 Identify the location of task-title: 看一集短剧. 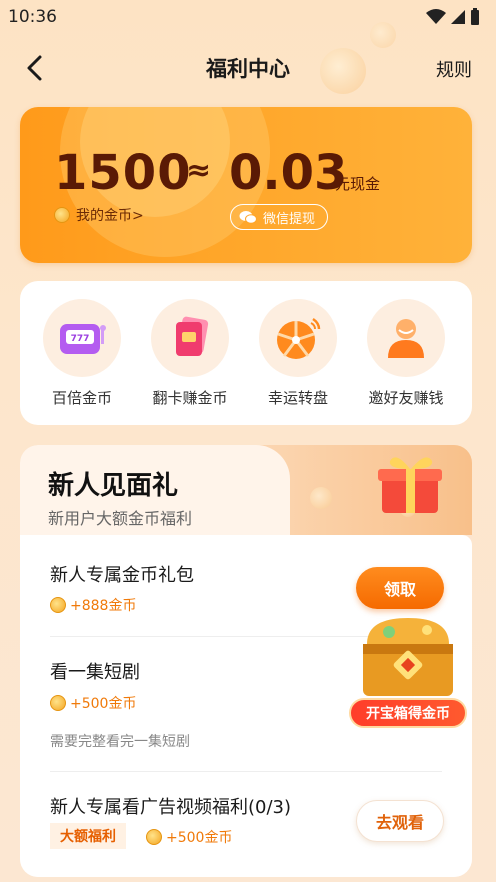
(95, 672).